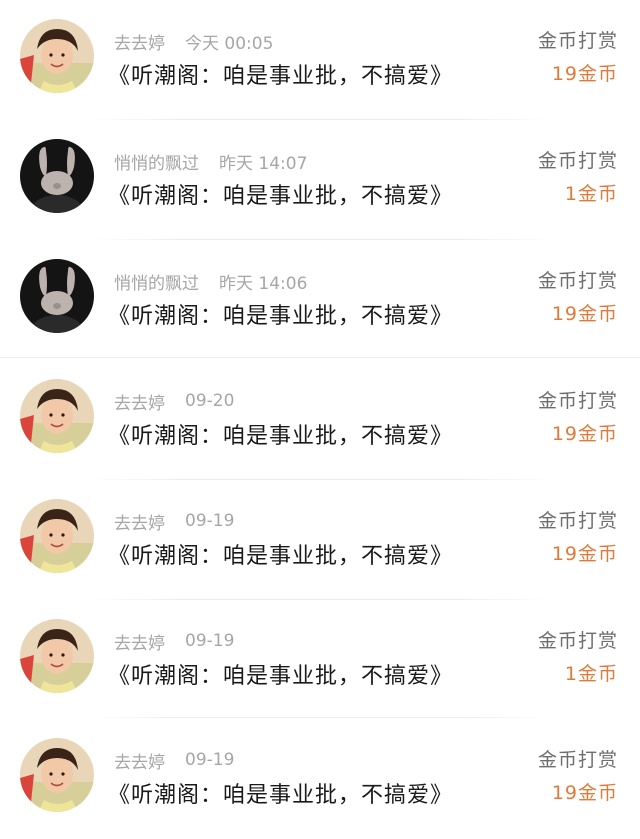 The width and height of the screenshot is (640, 839). What do you see at coordinates (174, 401) in the screenshot?
I see `record-meta: 去去婷 09-20` at bounding box center [174, 401].